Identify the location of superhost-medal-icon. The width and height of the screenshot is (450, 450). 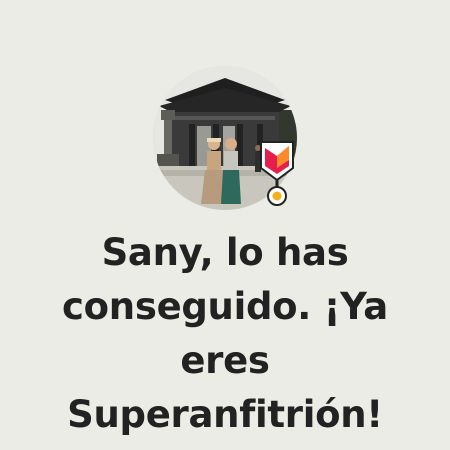
(277, 173).